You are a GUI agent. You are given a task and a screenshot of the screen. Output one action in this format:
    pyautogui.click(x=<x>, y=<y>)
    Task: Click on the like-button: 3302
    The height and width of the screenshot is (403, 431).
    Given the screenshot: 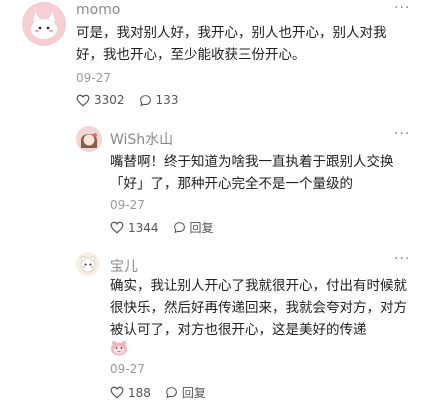 What is the action you would take?
    pyautogui.click(x=100, y=100)
    